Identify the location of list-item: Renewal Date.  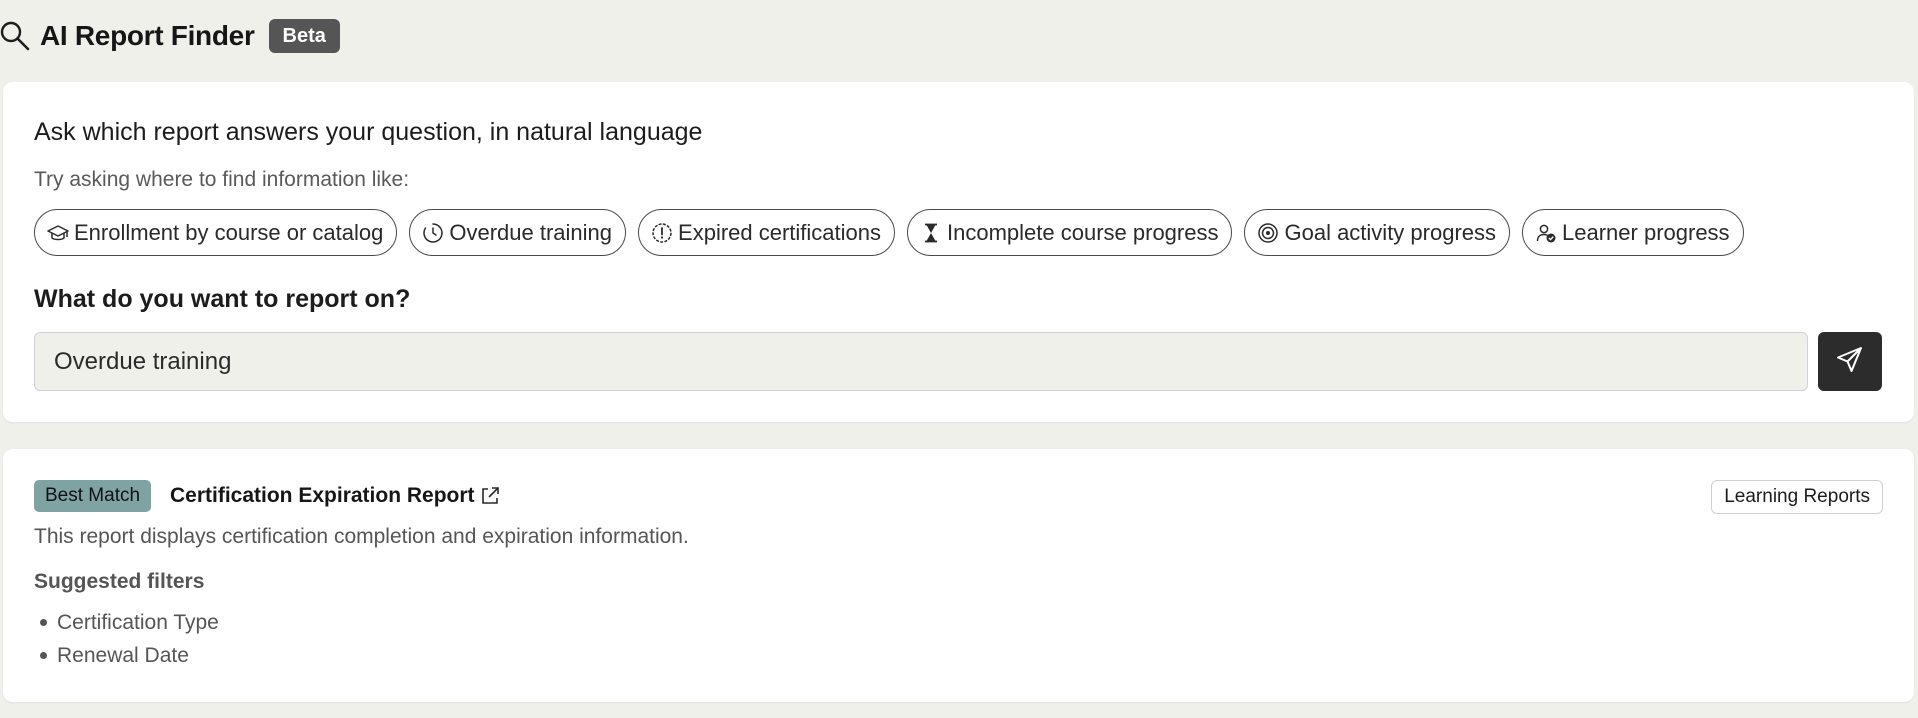
(126, 655).